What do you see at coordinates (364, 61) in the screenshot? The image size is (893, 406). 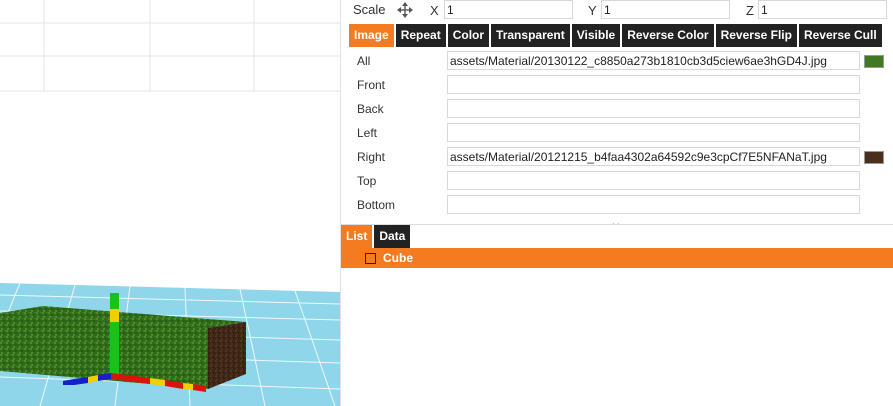 I see `texture-label: All` at bounding box center [364, 61].